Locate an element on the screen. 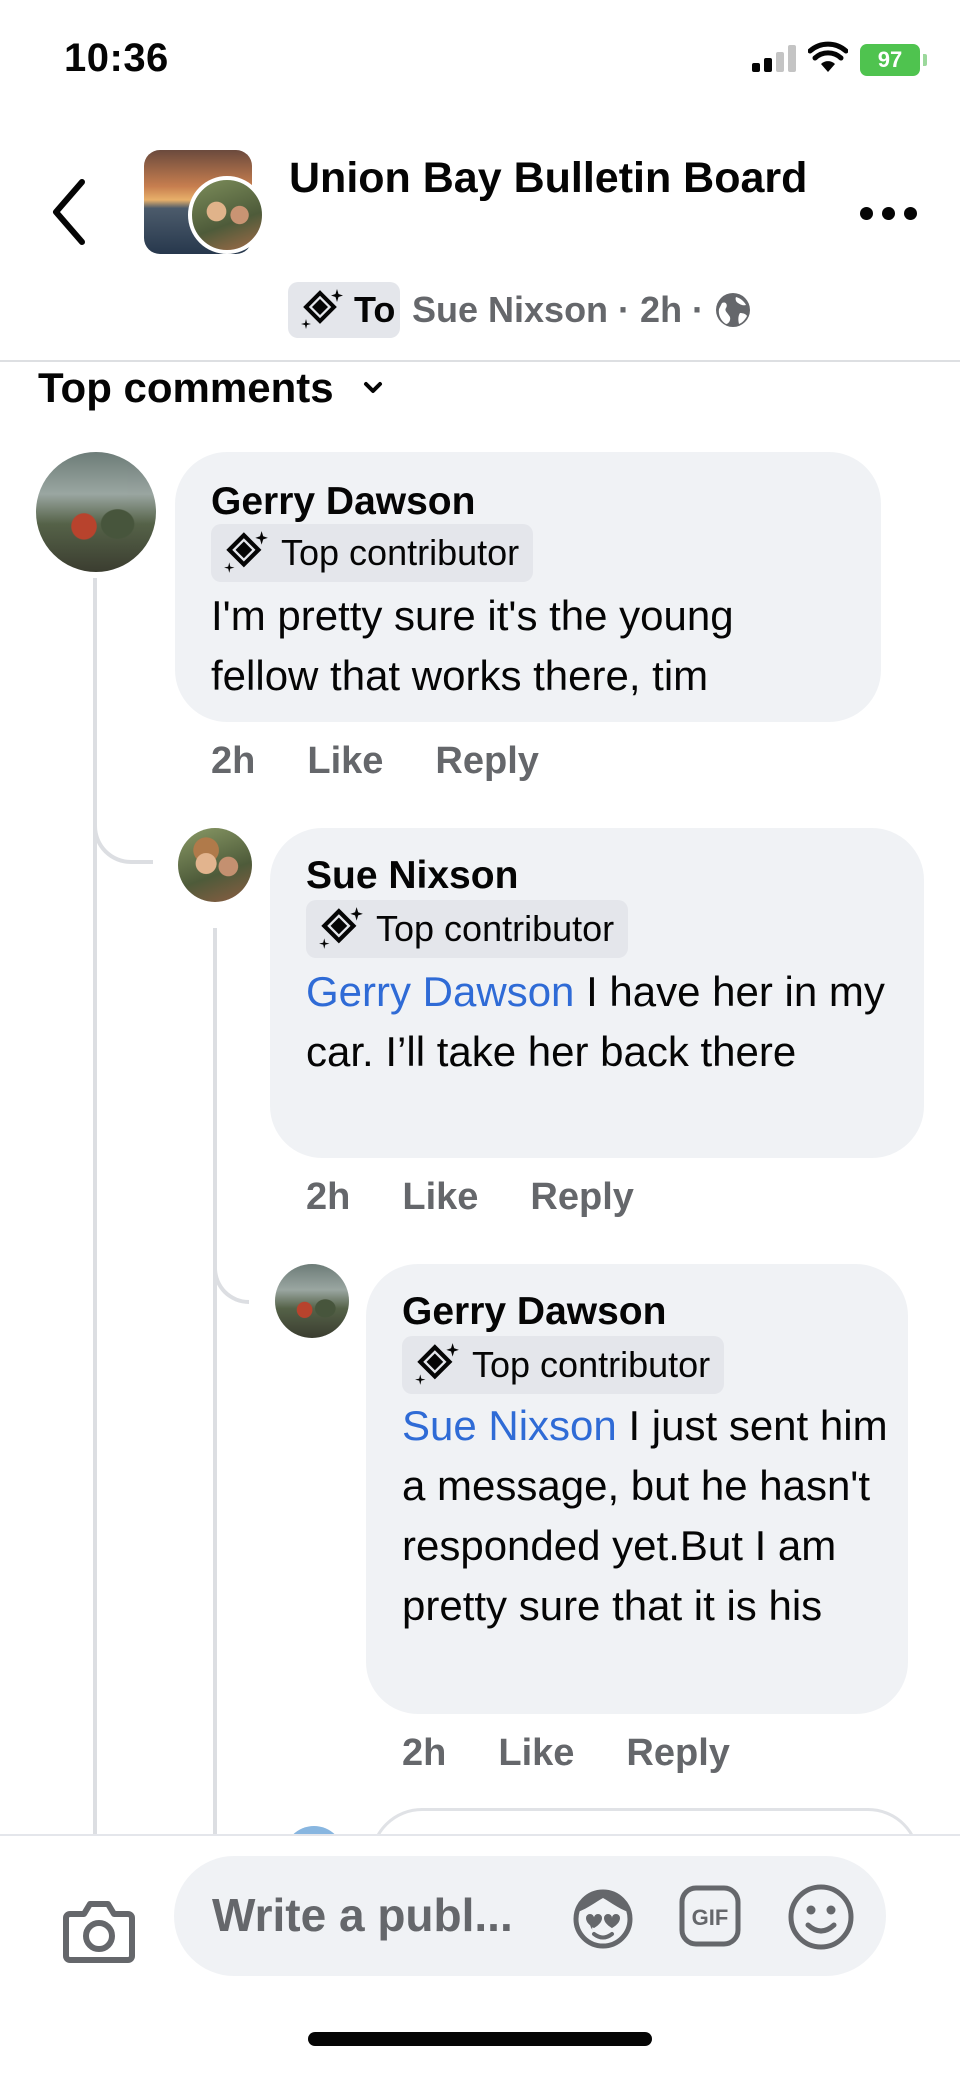 This screenshot has width=960, height=2079. comment-author: Sue Nixson is located at coordinates (412, 876).